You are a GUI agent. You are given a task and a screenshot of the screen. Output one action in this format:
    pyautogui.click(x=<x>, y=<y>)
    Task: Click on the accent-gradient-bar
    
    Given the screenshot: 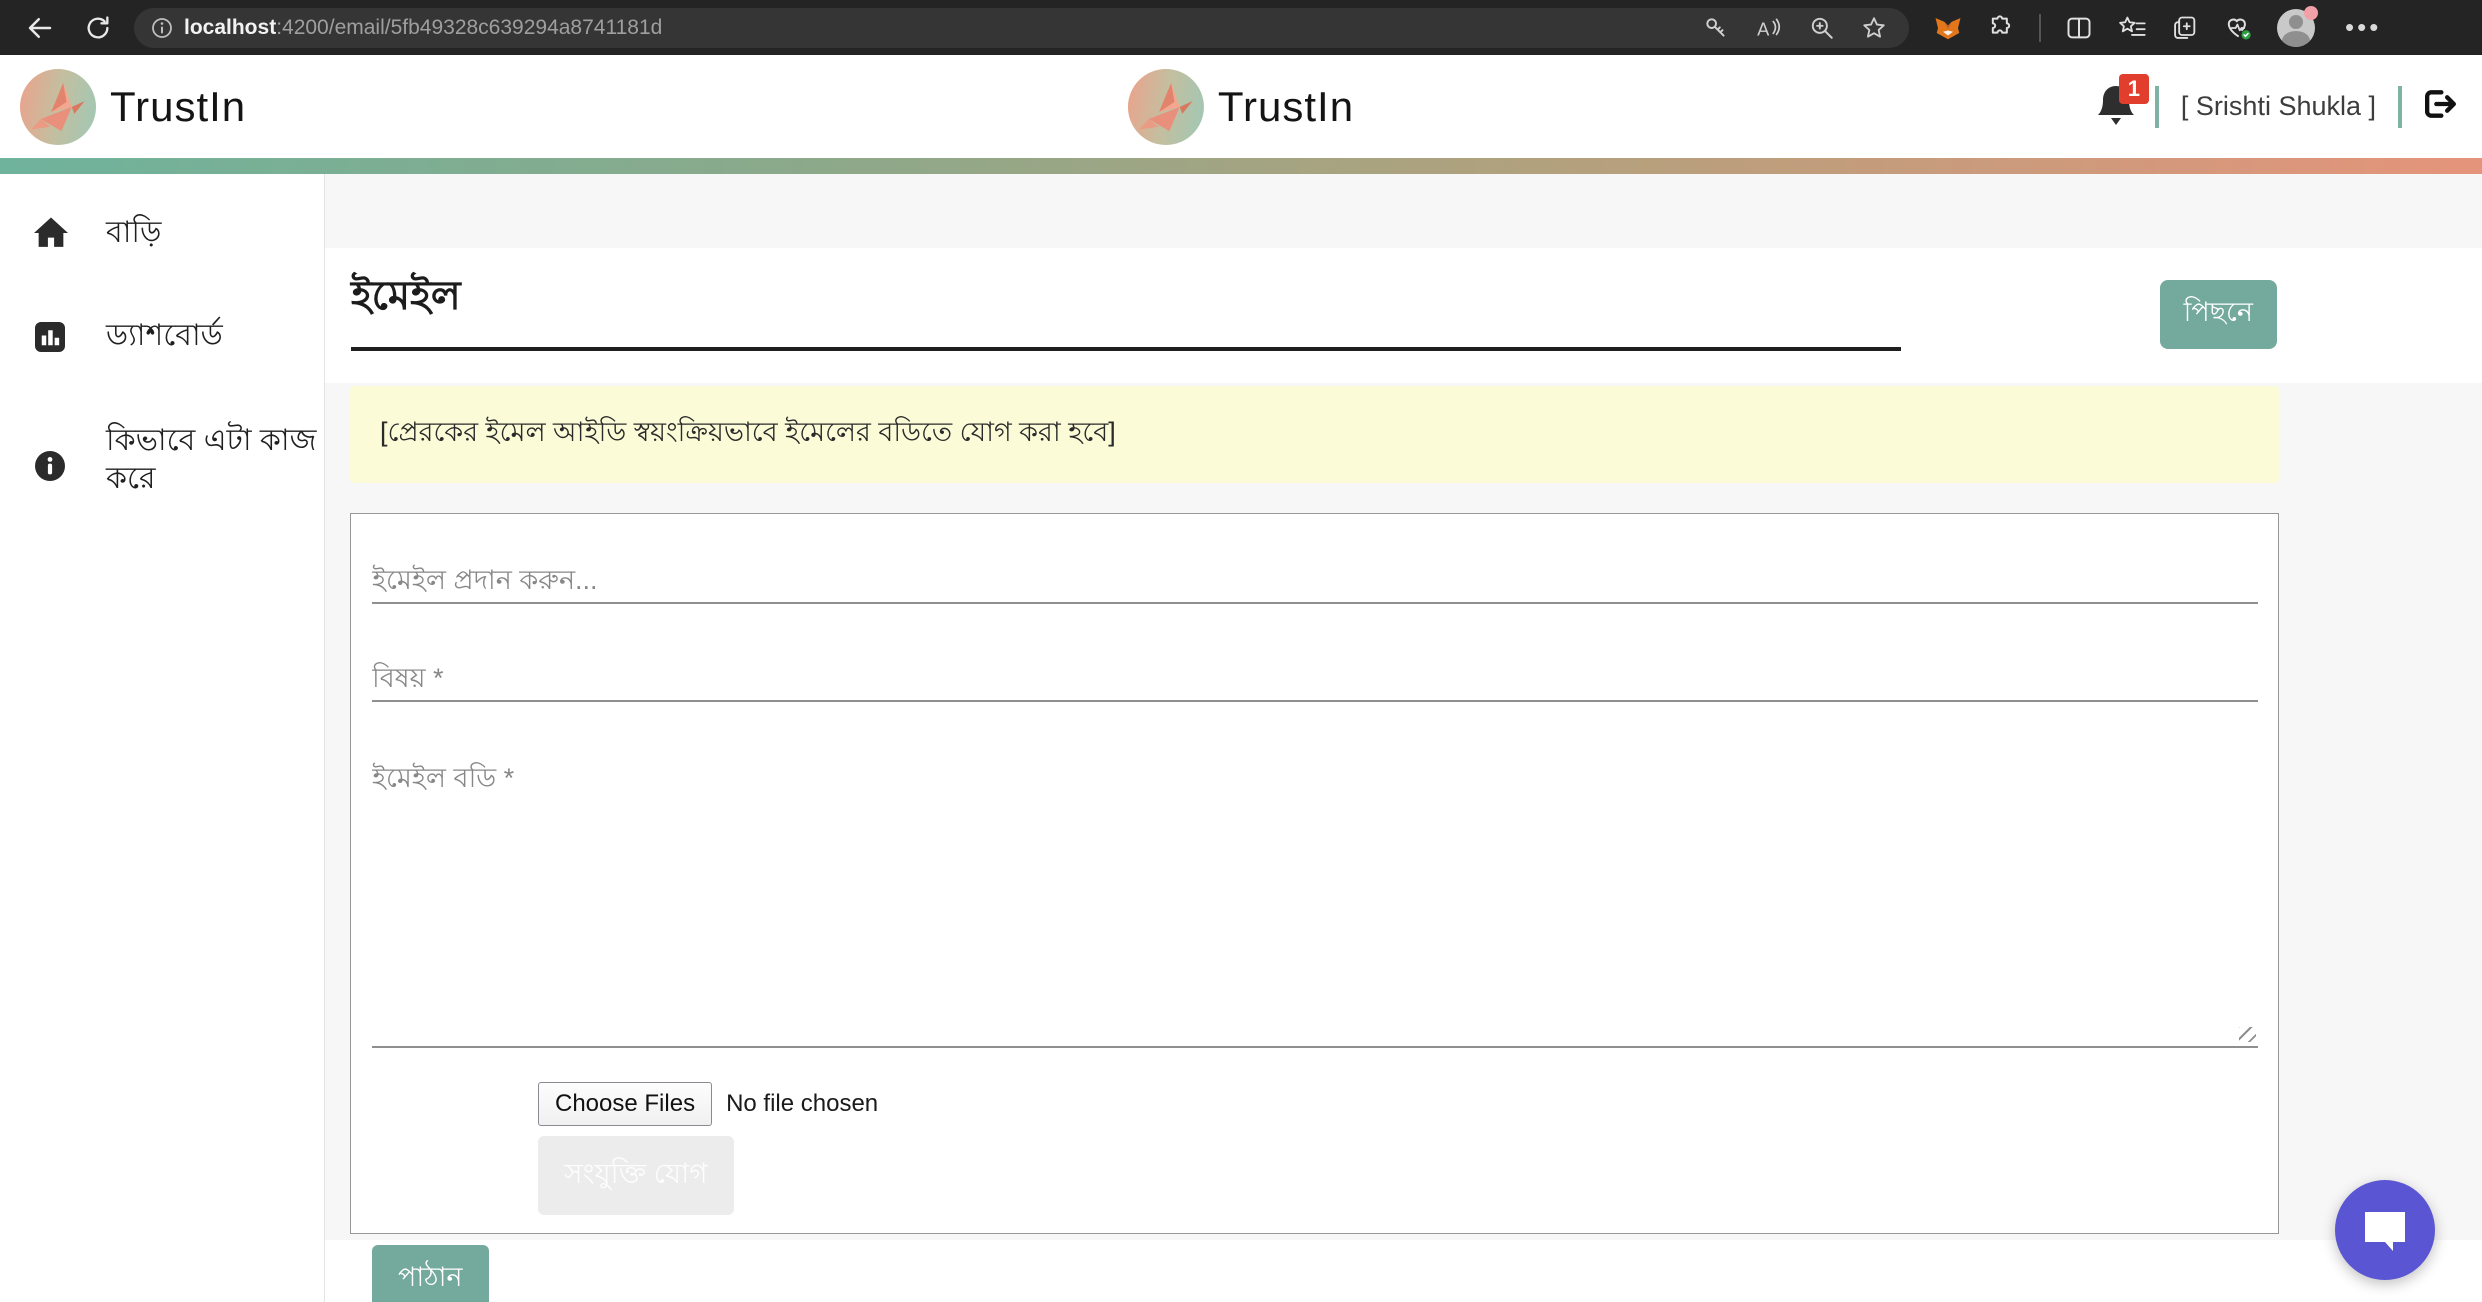 What is the action you would take?
    pyautogui.click(x=1241, y=166)
    